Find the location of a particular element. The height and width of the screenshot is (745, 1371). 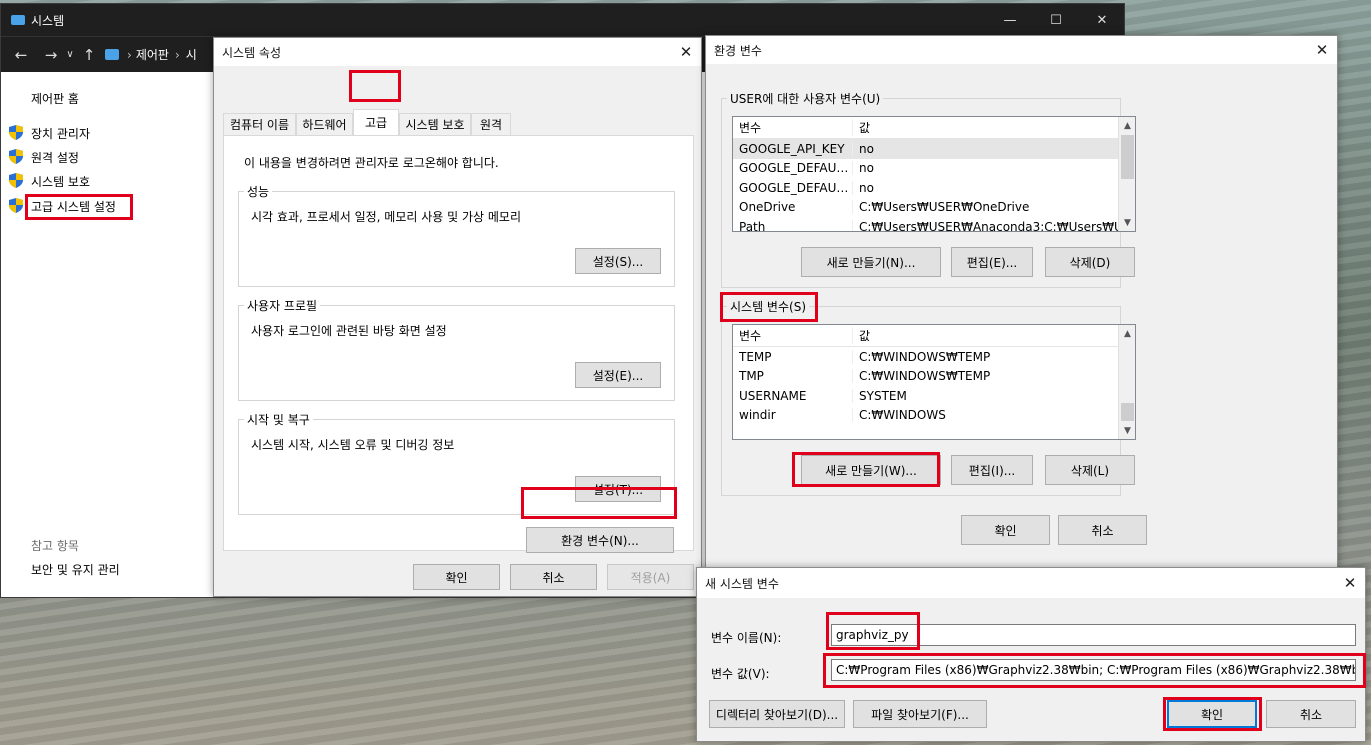

new-variable-titlebar: 새 시스템 변수 ✕ is located at coordinates (1031, 583).